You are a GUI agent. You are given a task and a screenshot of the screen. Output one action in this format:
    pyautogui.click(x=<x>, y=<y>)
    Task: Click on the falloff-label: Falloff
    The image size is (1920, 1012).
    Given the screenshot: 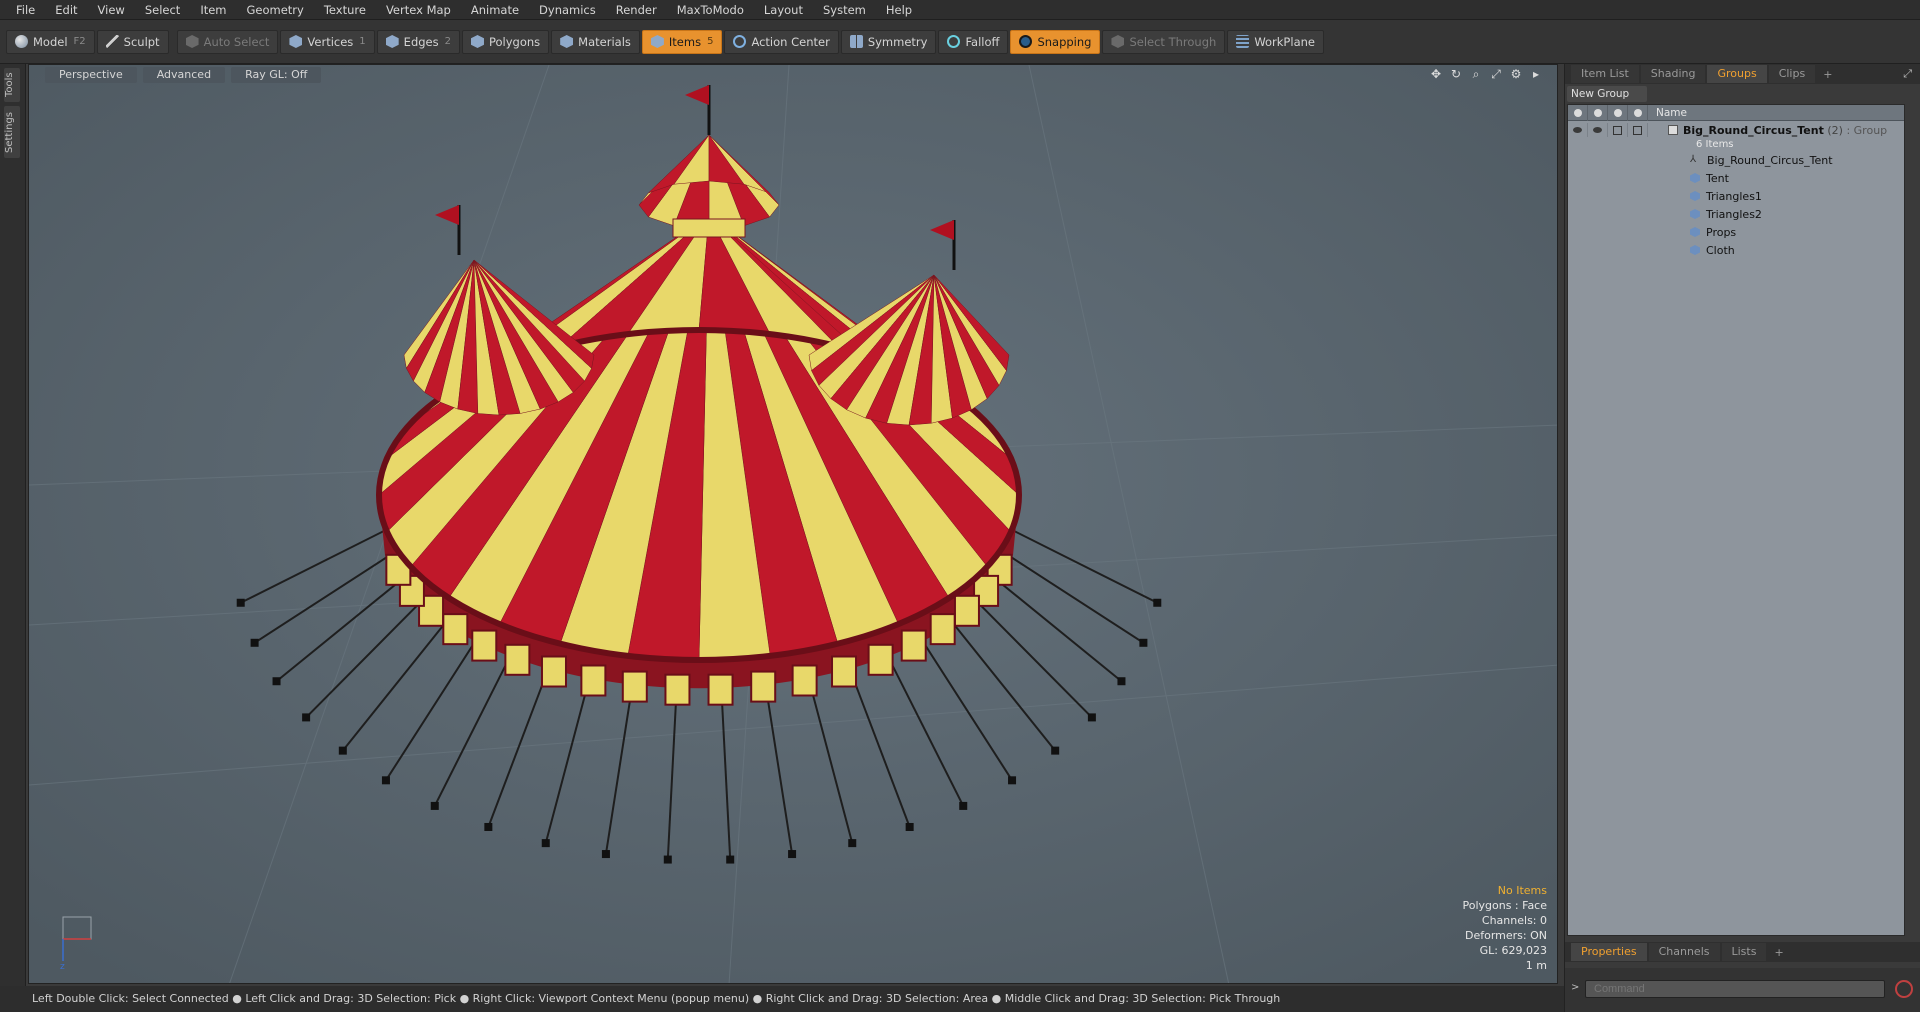 What is the action you would take?
    pyautogui.click(x=982, y=41)
    